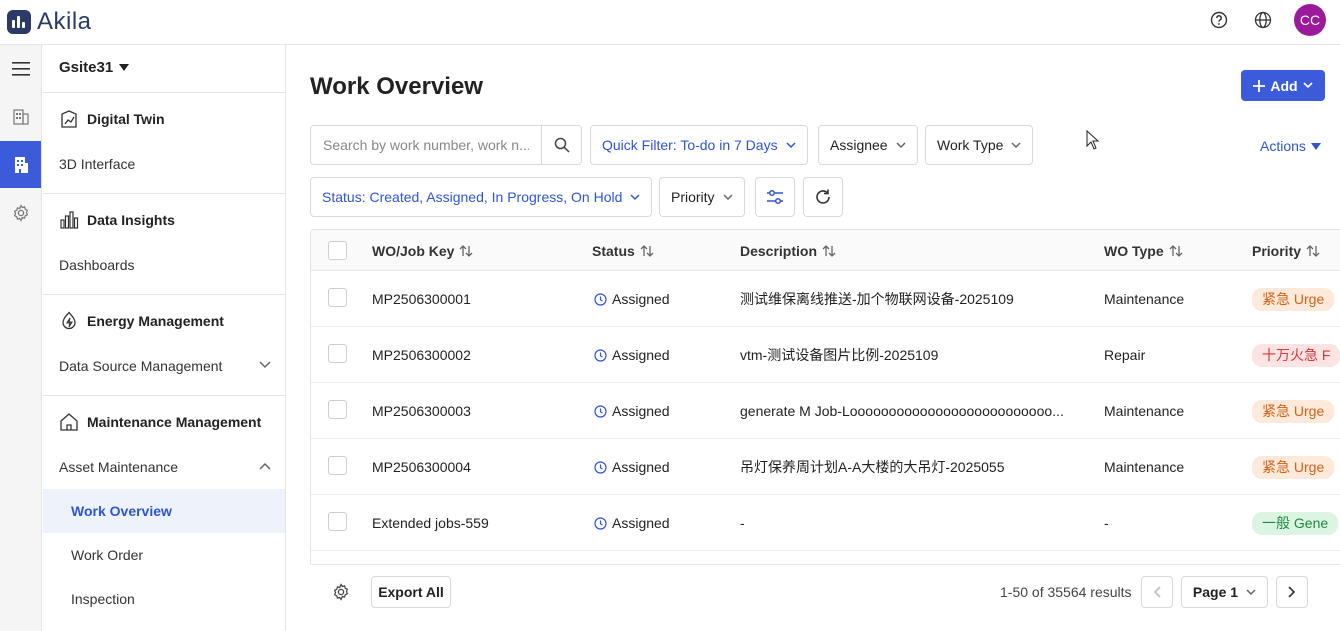  What do you see at coordinates (337, 250) in the screenshot?
I see `select-all-checkbox` at bounding box center [337, 250].